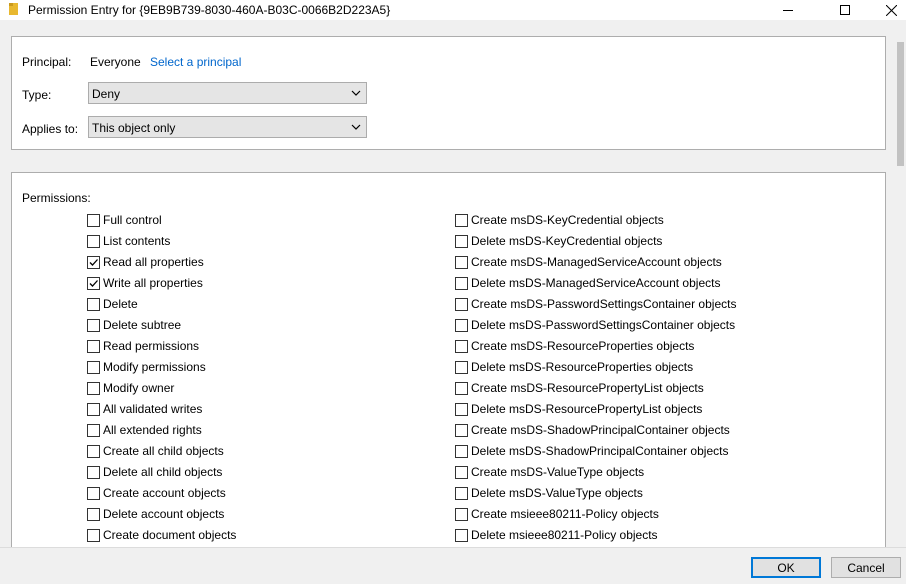  What do you see at coordinates (47, 62) in the screenshot?
I see `principal-label: Principal:` at bounding box center [47, 62].